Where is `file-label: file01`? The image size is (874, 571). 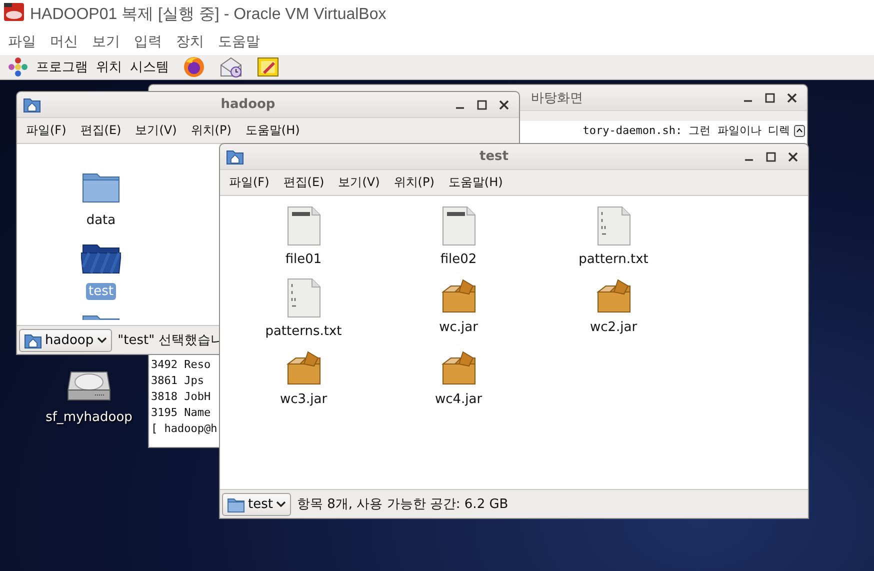 file-label: file01 is located at coordinates (303, 259).